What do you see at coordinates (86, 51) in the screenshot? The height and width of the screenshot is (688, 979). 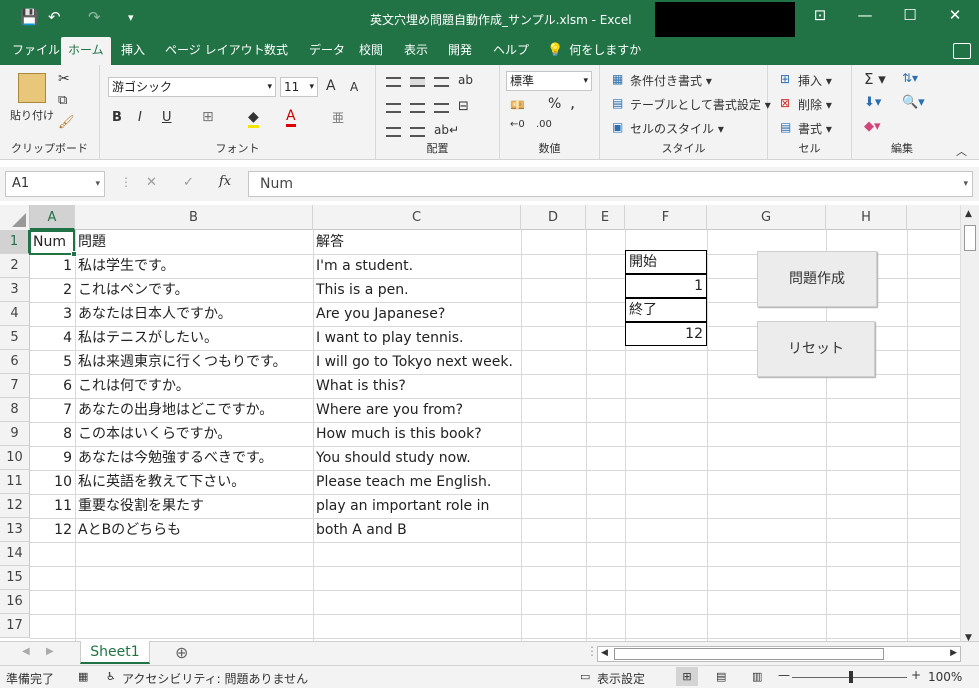 I see `tab-home: ホーム` at bounding box center [86, 51].